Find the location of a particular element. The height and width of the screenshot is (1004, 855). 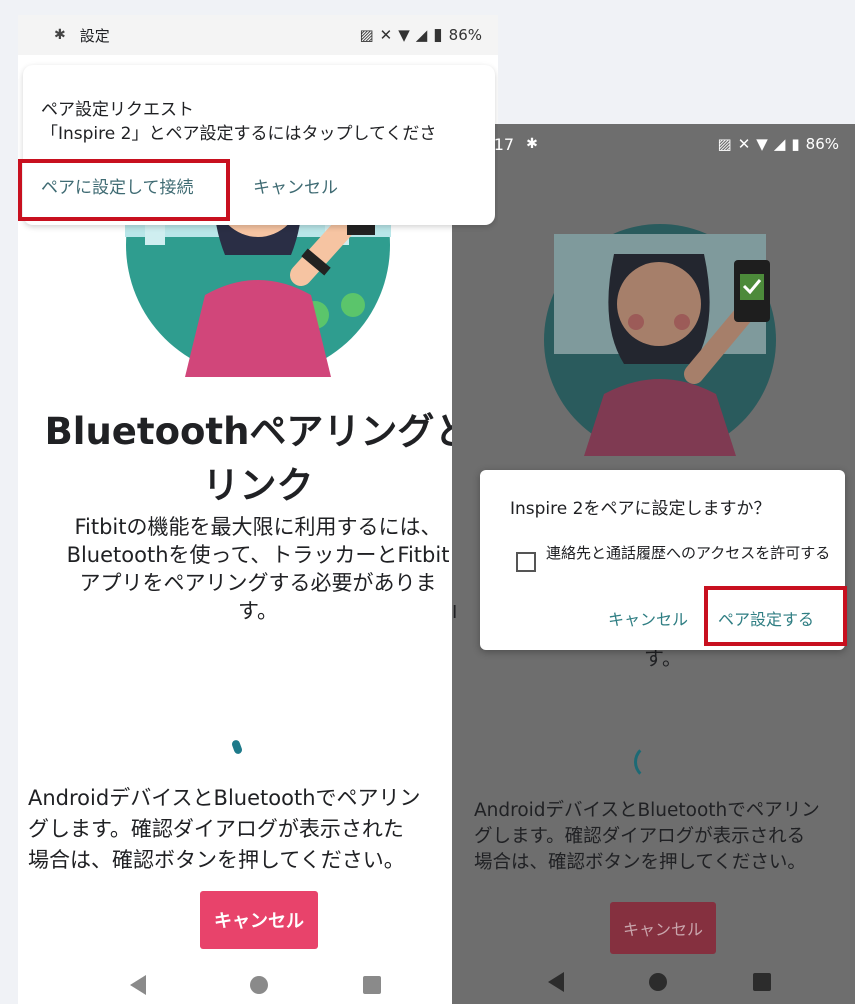

instructions-line2: グします。確認ダイアログが表示された is located at coordinates (216, 829).